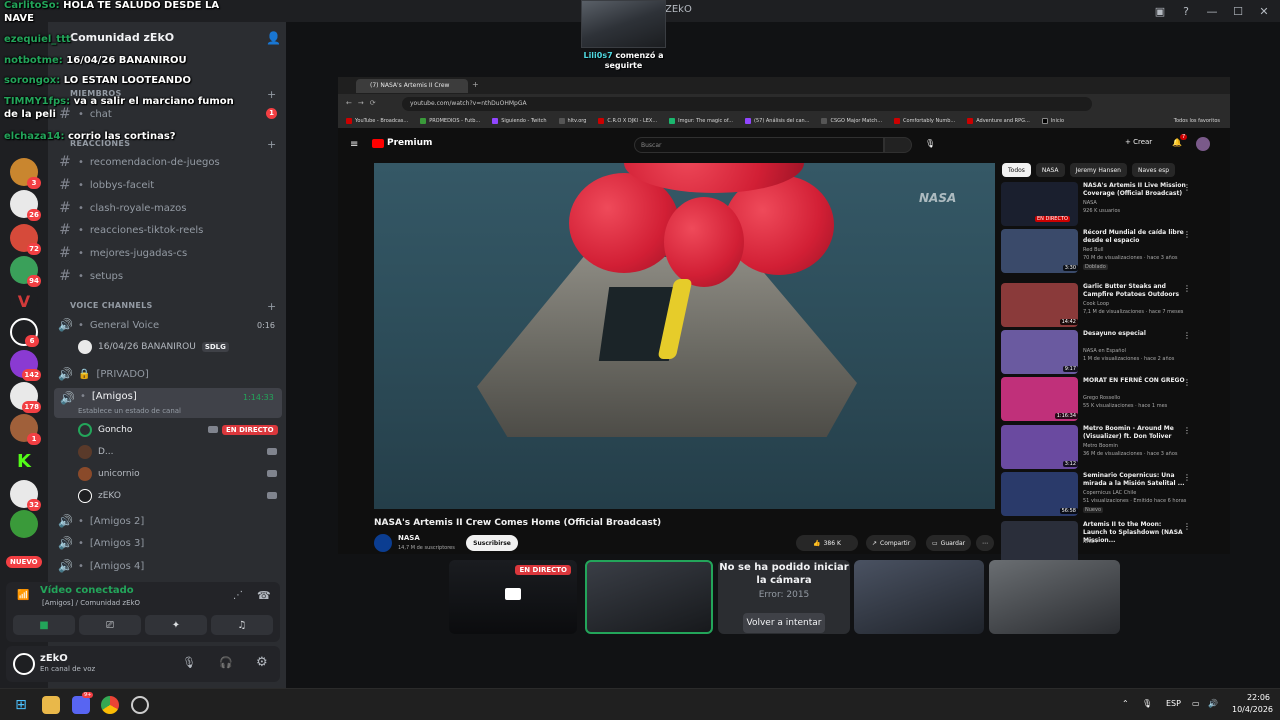 Image resolution: width=1280 pixels, height=720 pixels. Describe the element at coordinates (1160, 11) in the screenshot. I see `inbox-icon: ▣` at that location.